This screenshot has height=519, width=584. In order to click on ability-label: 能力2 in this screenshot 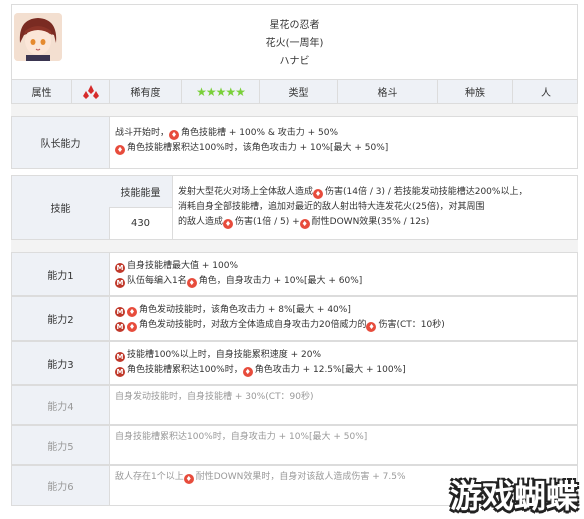, I will do `click(61, 318)`.